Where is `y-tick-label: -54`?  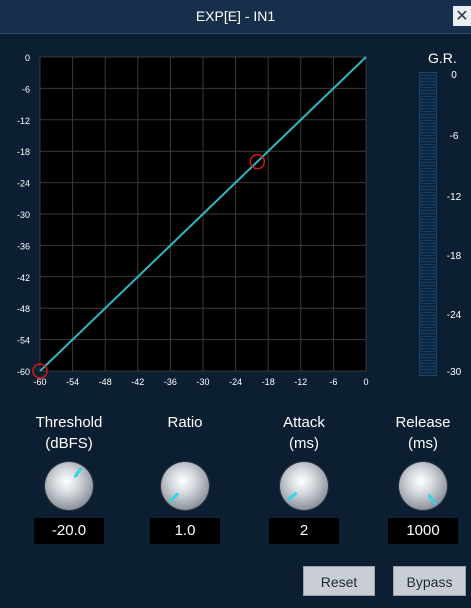
y-tick-label: -54 is located at coordinates (23, 341).